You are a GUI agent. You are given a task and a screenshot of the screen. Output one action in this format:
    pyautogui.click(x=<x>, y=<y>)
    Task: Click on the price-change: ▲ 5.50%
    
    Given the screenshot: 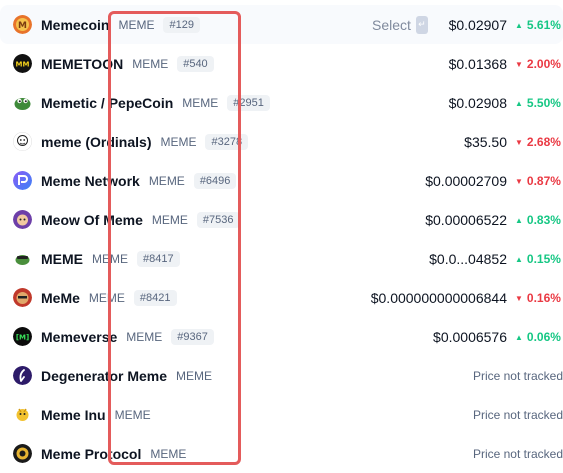 What is the action you would take?
    pyautogui.click(x=539, y=103)
    